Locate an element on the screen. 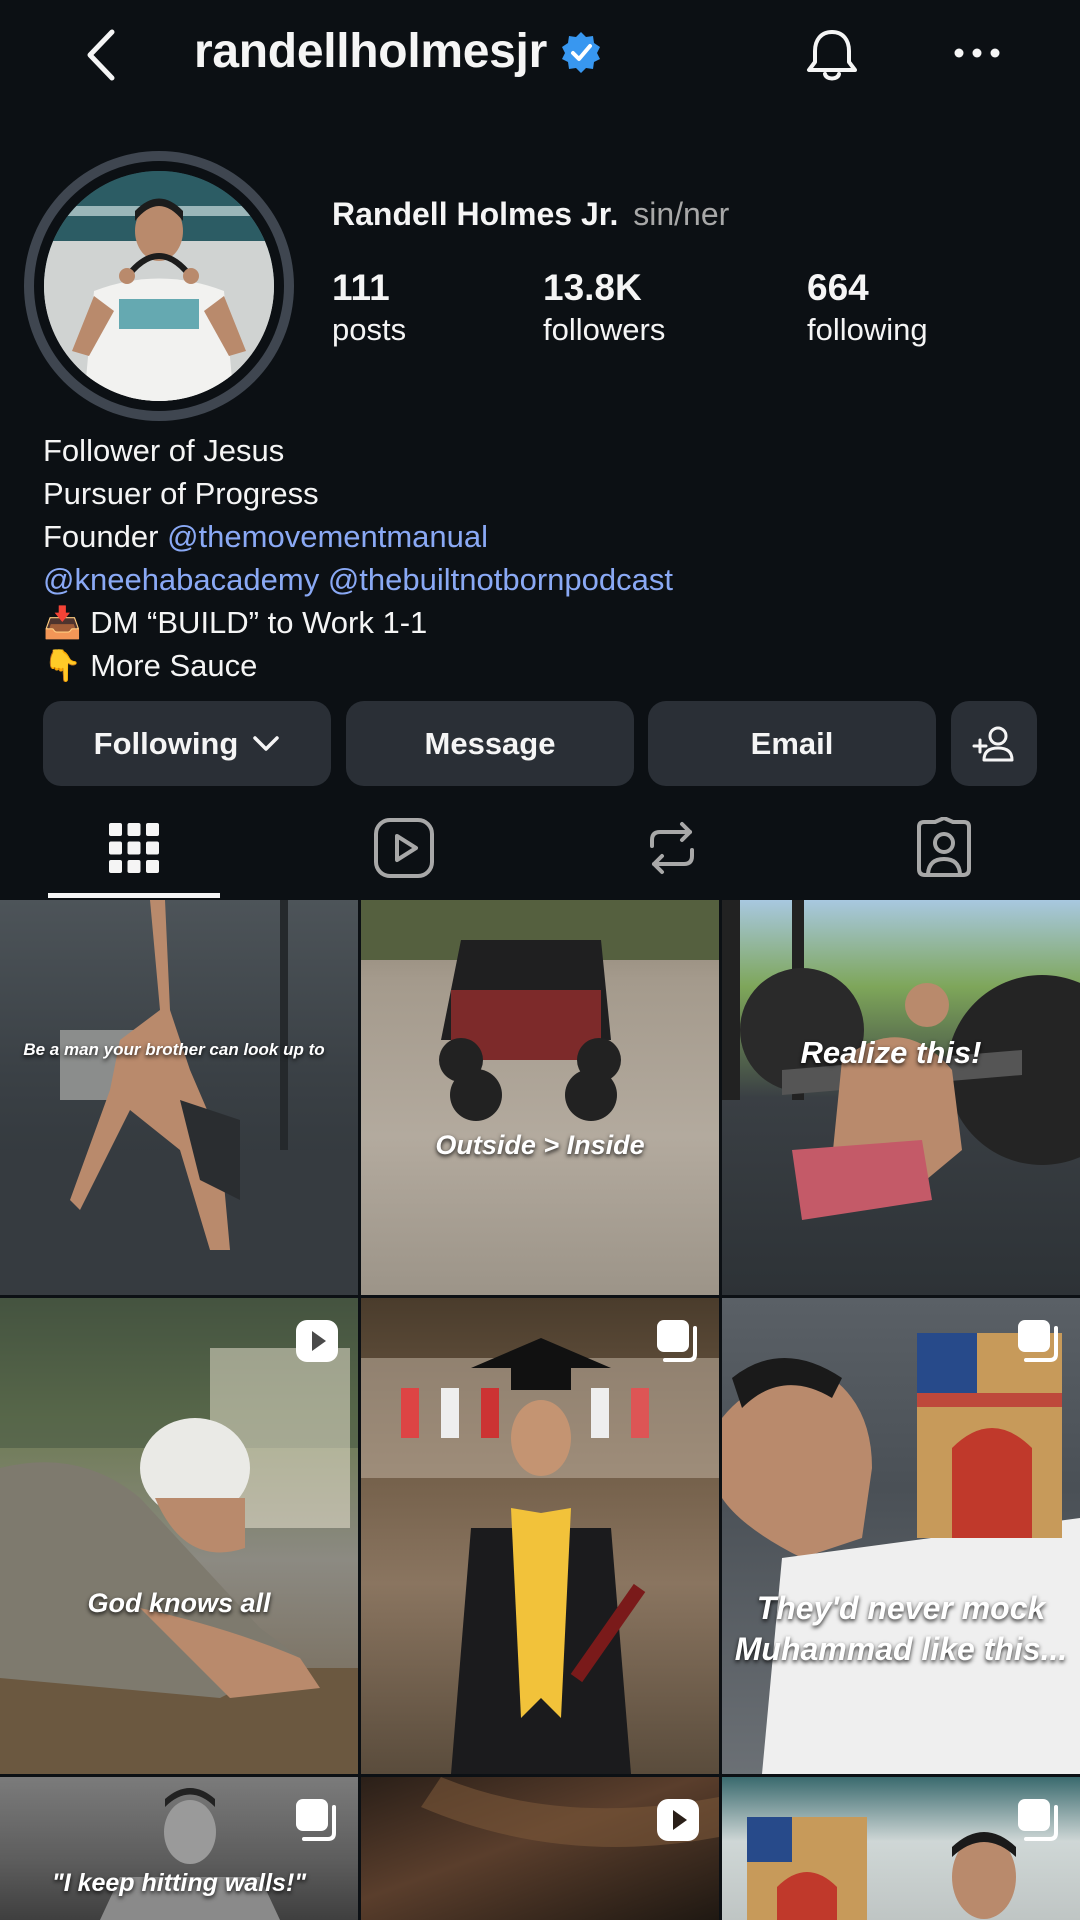 This screenshot has width=1080, height=1920. top-bar: randellholmesjr is located at coordinates (540, 55).